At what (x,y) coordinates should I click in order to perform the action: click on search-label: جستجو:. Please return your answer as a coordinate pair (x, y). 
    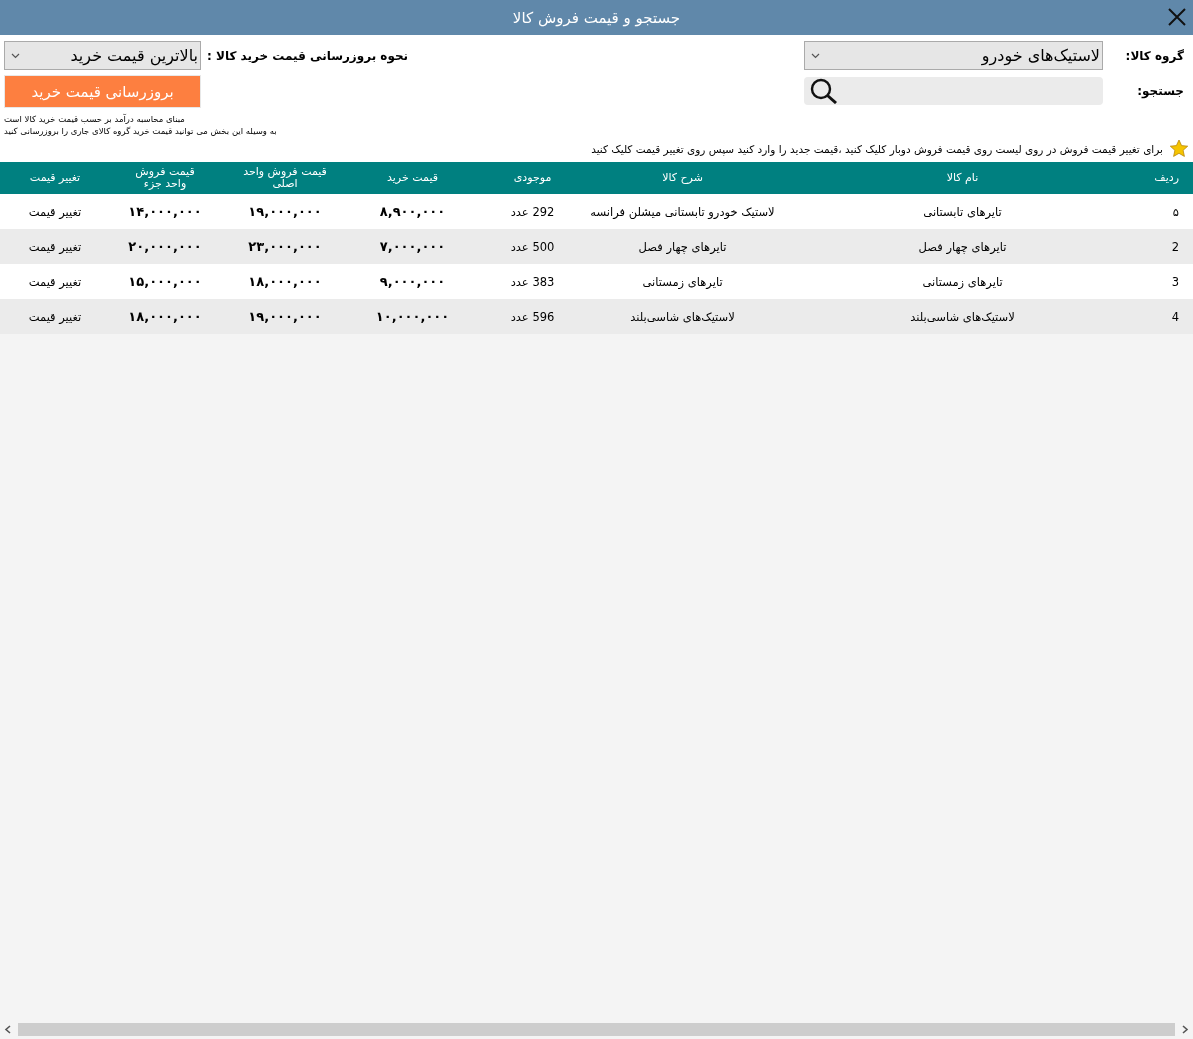
    Looking at the image, I should click on (1160, 91).